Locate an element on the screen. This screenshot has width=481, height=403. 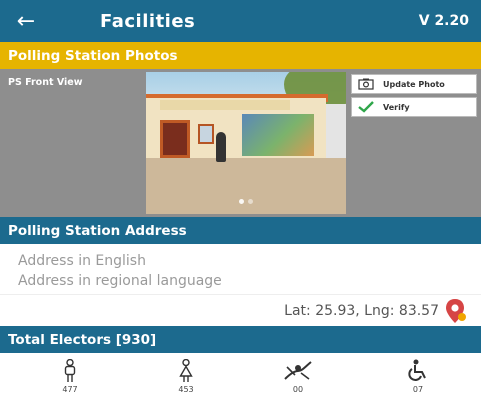
address-section-header: Polling Station Address is located at coordinates (240, 230).